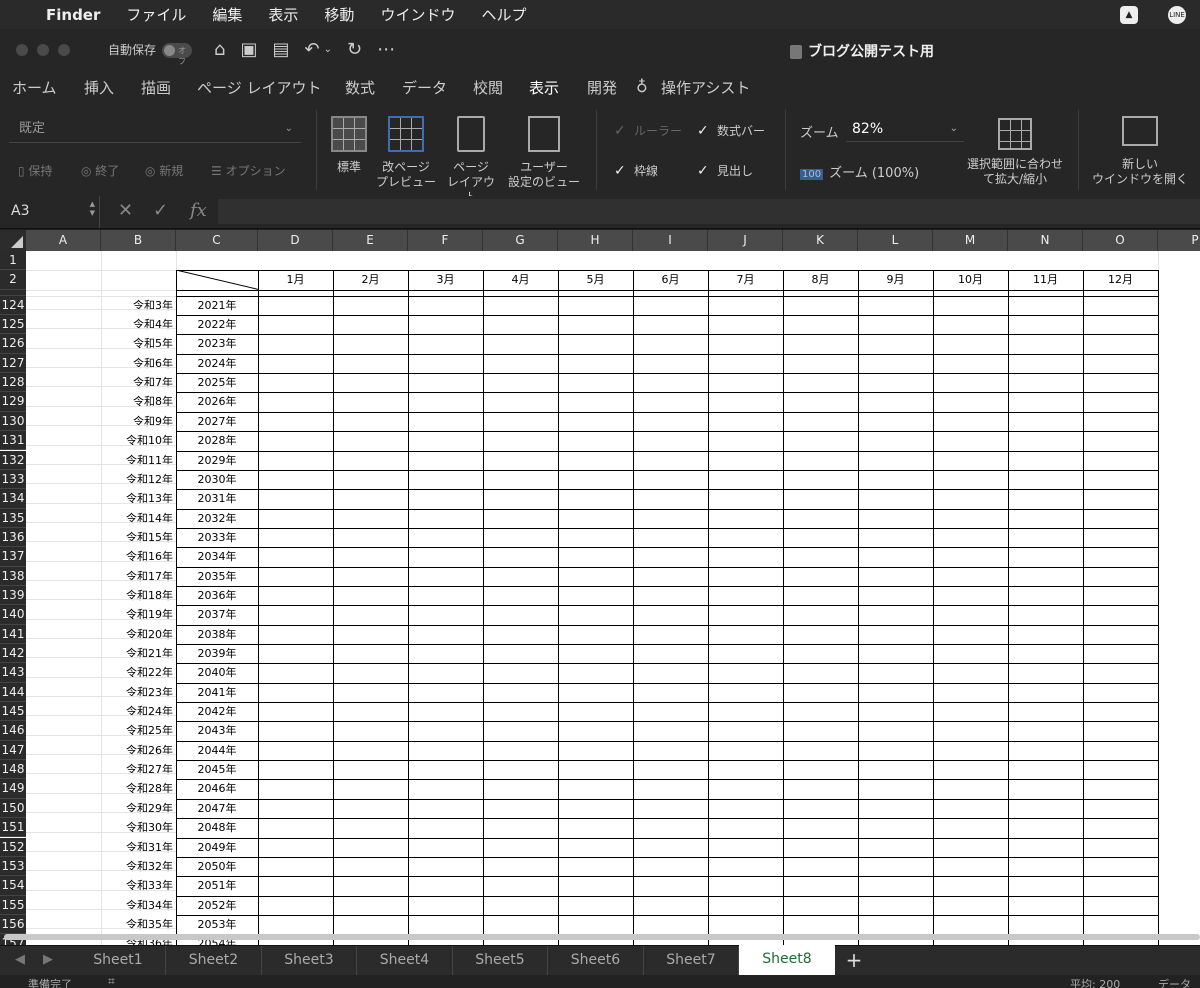  I want to click on undo-dropdown-chevron-icon: ⌄, so click(328, 49).